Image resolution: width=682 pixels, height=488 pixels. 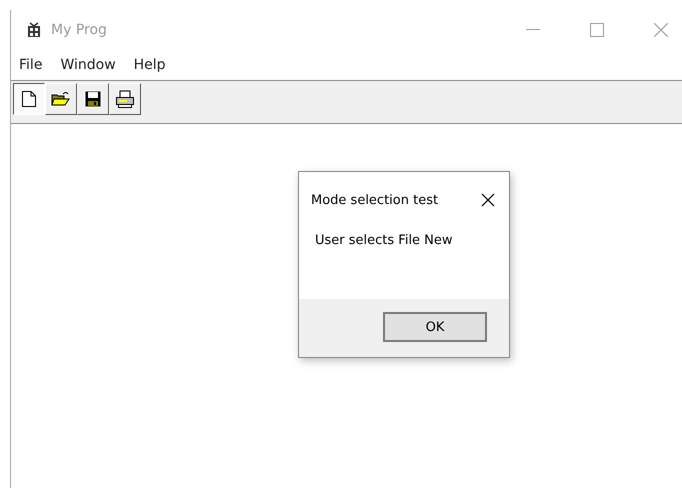 I want to click on close-icon, so click(x=488, y=200).